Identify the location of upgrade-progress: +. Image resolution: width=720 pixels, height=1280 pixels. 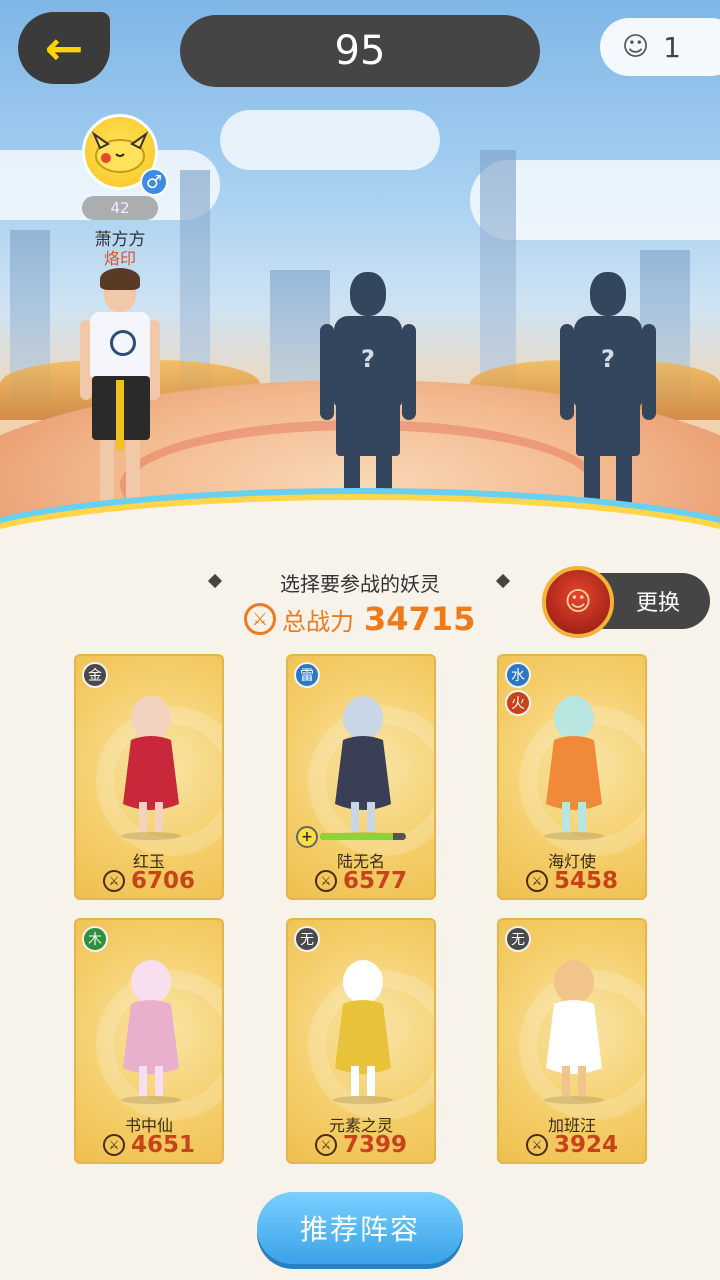
(351, 837).